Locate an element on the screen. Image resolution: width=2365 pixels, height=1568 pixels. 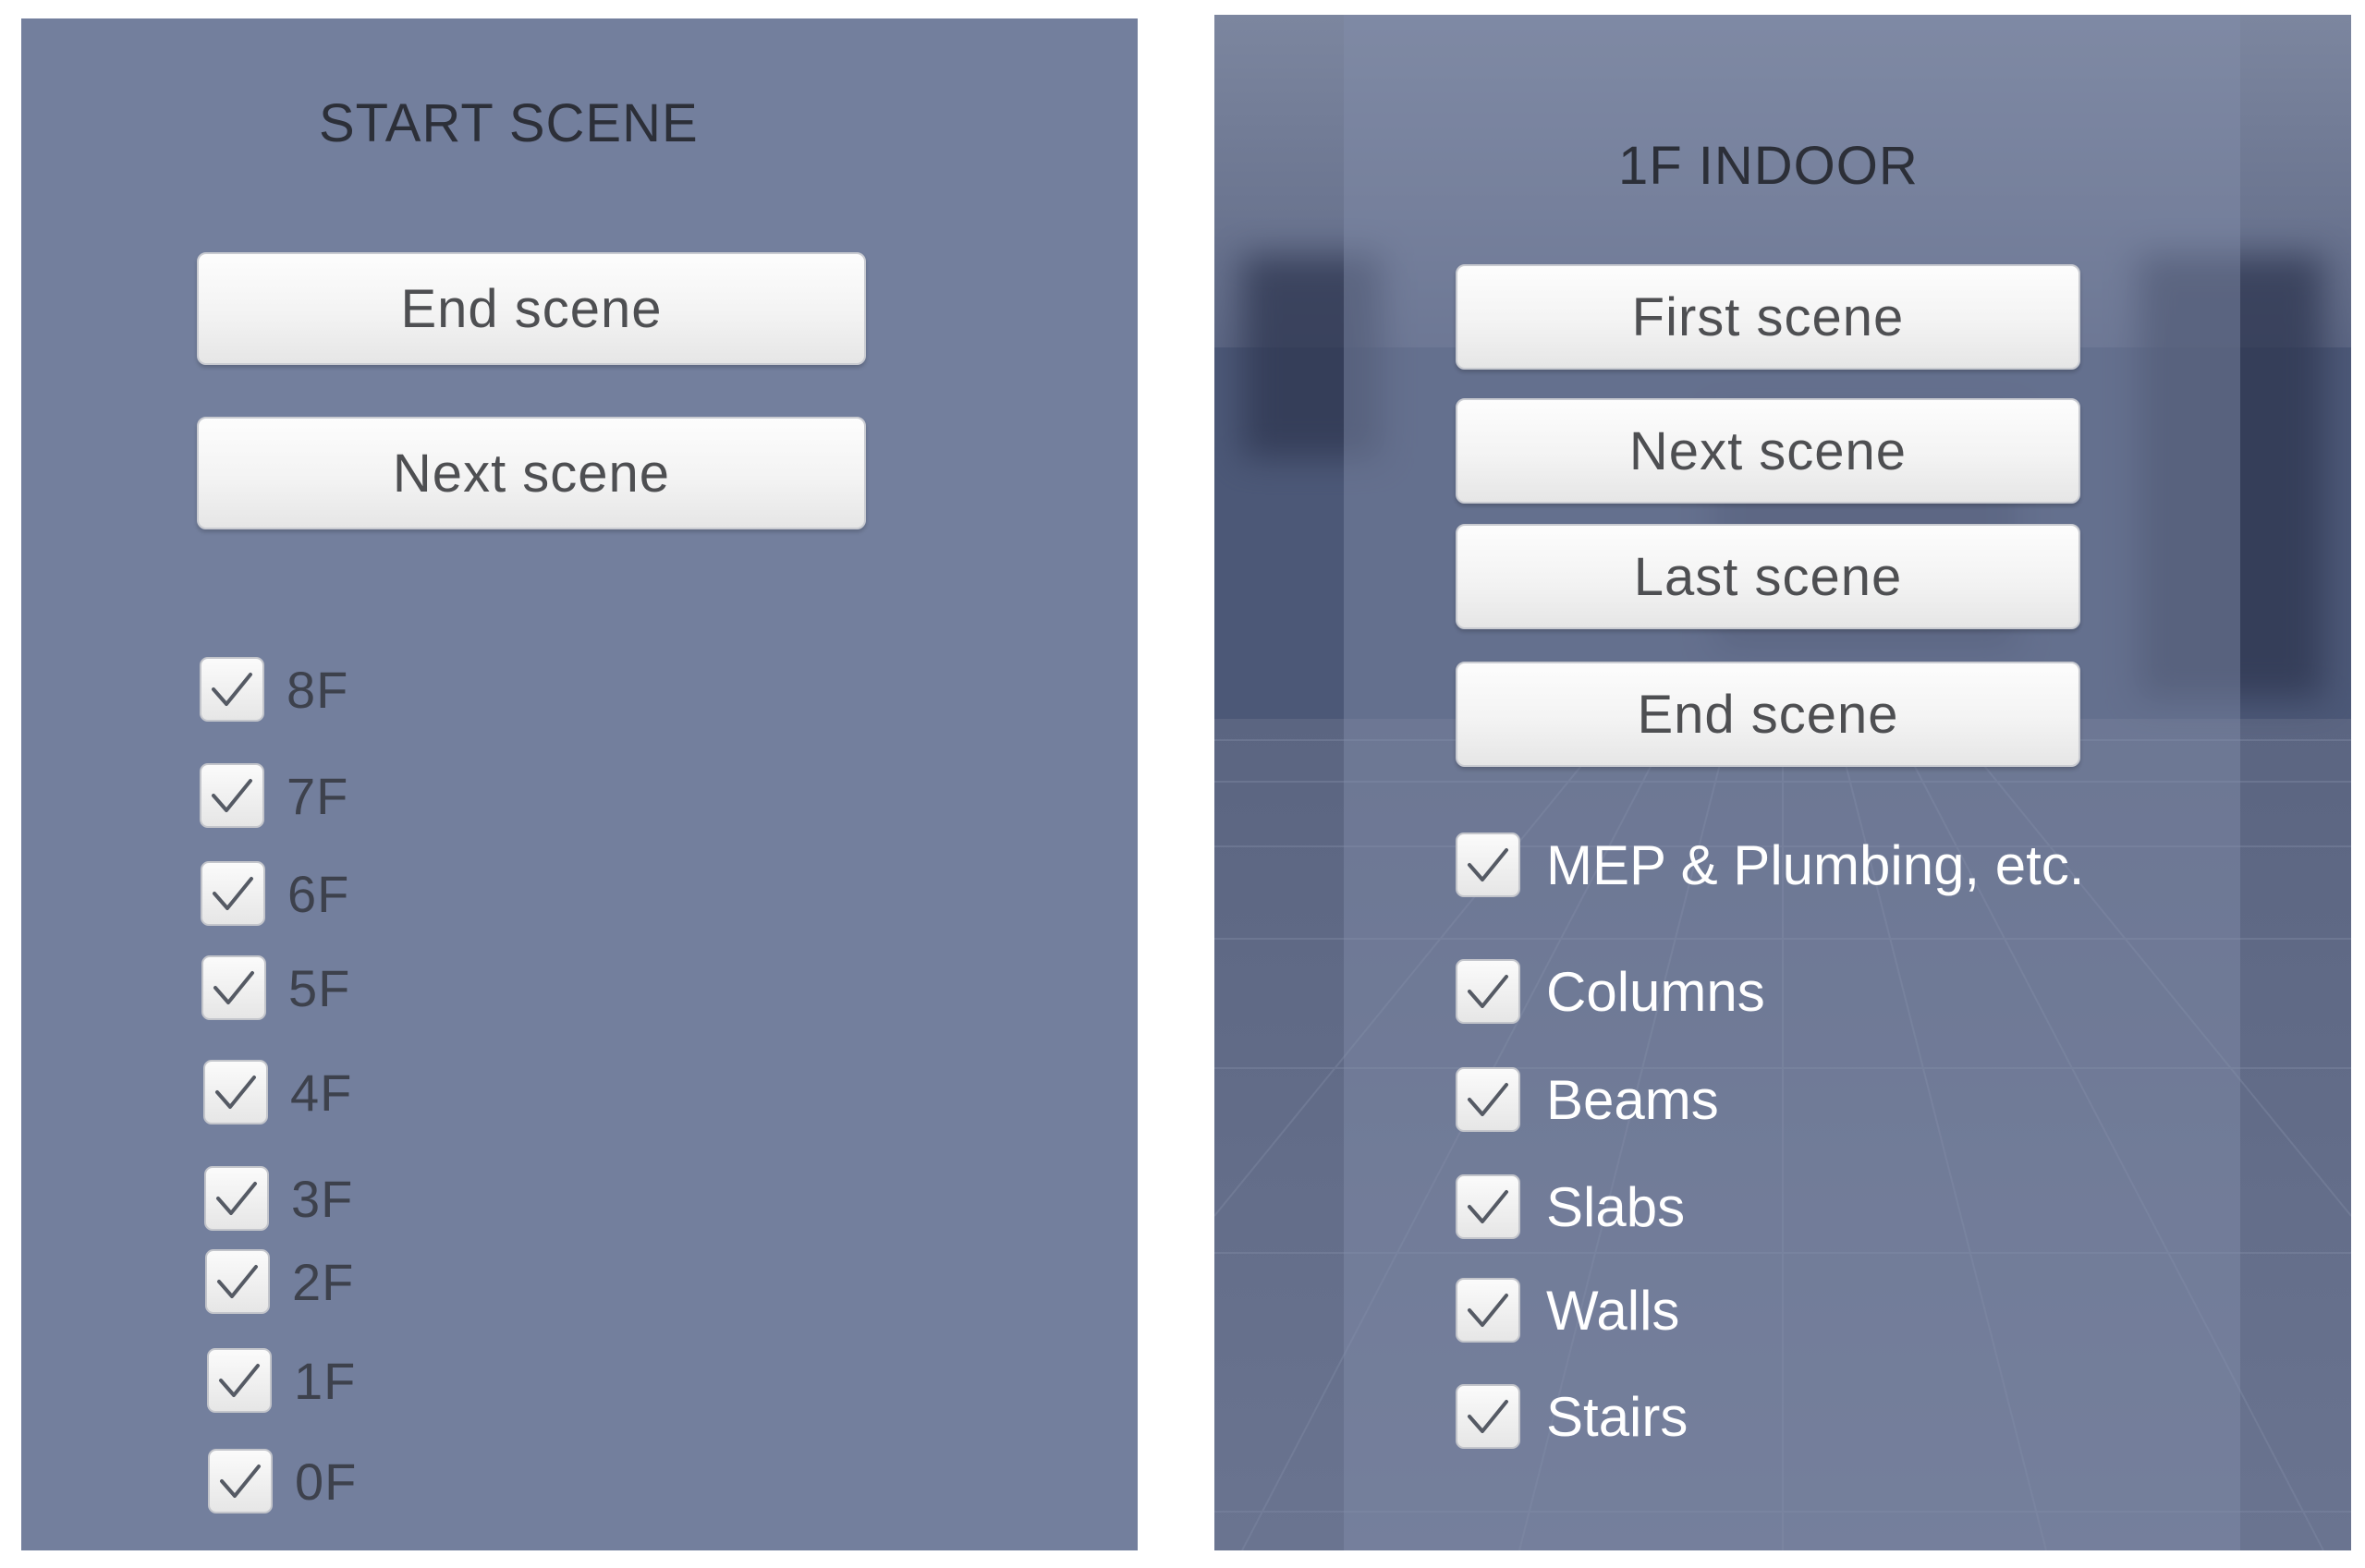
floor-label: 4F is located at coordinates (321, 1092).